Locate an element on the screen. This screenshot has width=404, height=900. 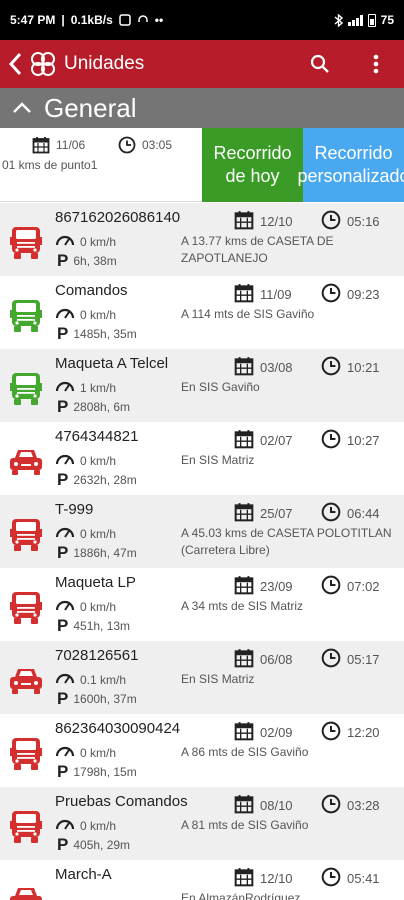
unit-time: 03:28 is located at coordinates (363, 805).